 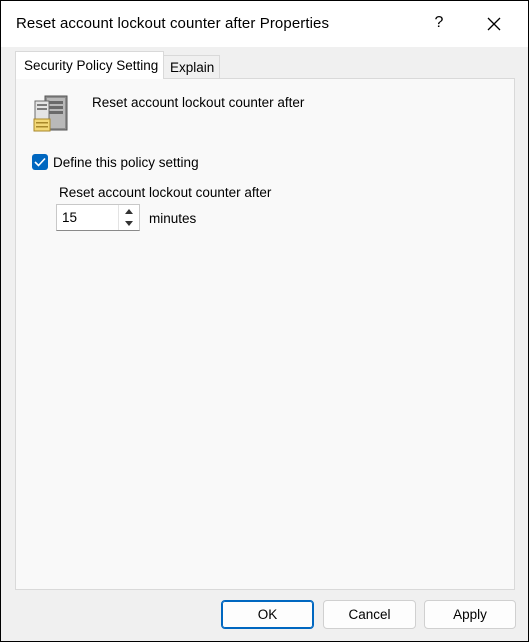 I want to click on spin-up-button, so click(x=129, y=212).